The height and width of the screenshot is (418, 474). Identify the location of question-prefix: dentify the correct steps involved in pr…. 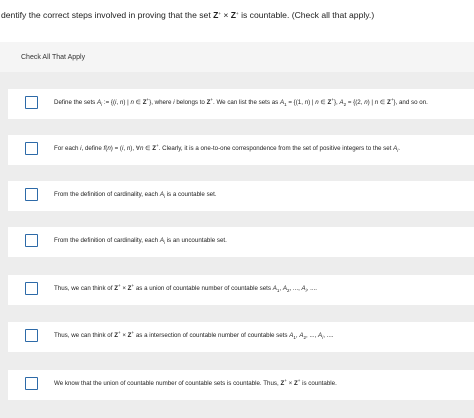
(107, 15).